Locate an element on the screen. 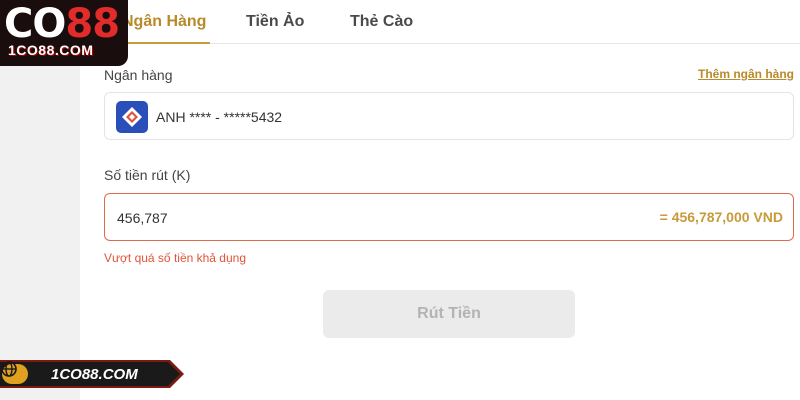 The image size is (800, 400). brand-logo-subtitle: 1CO88.COM is located at coordinates (51, 50).